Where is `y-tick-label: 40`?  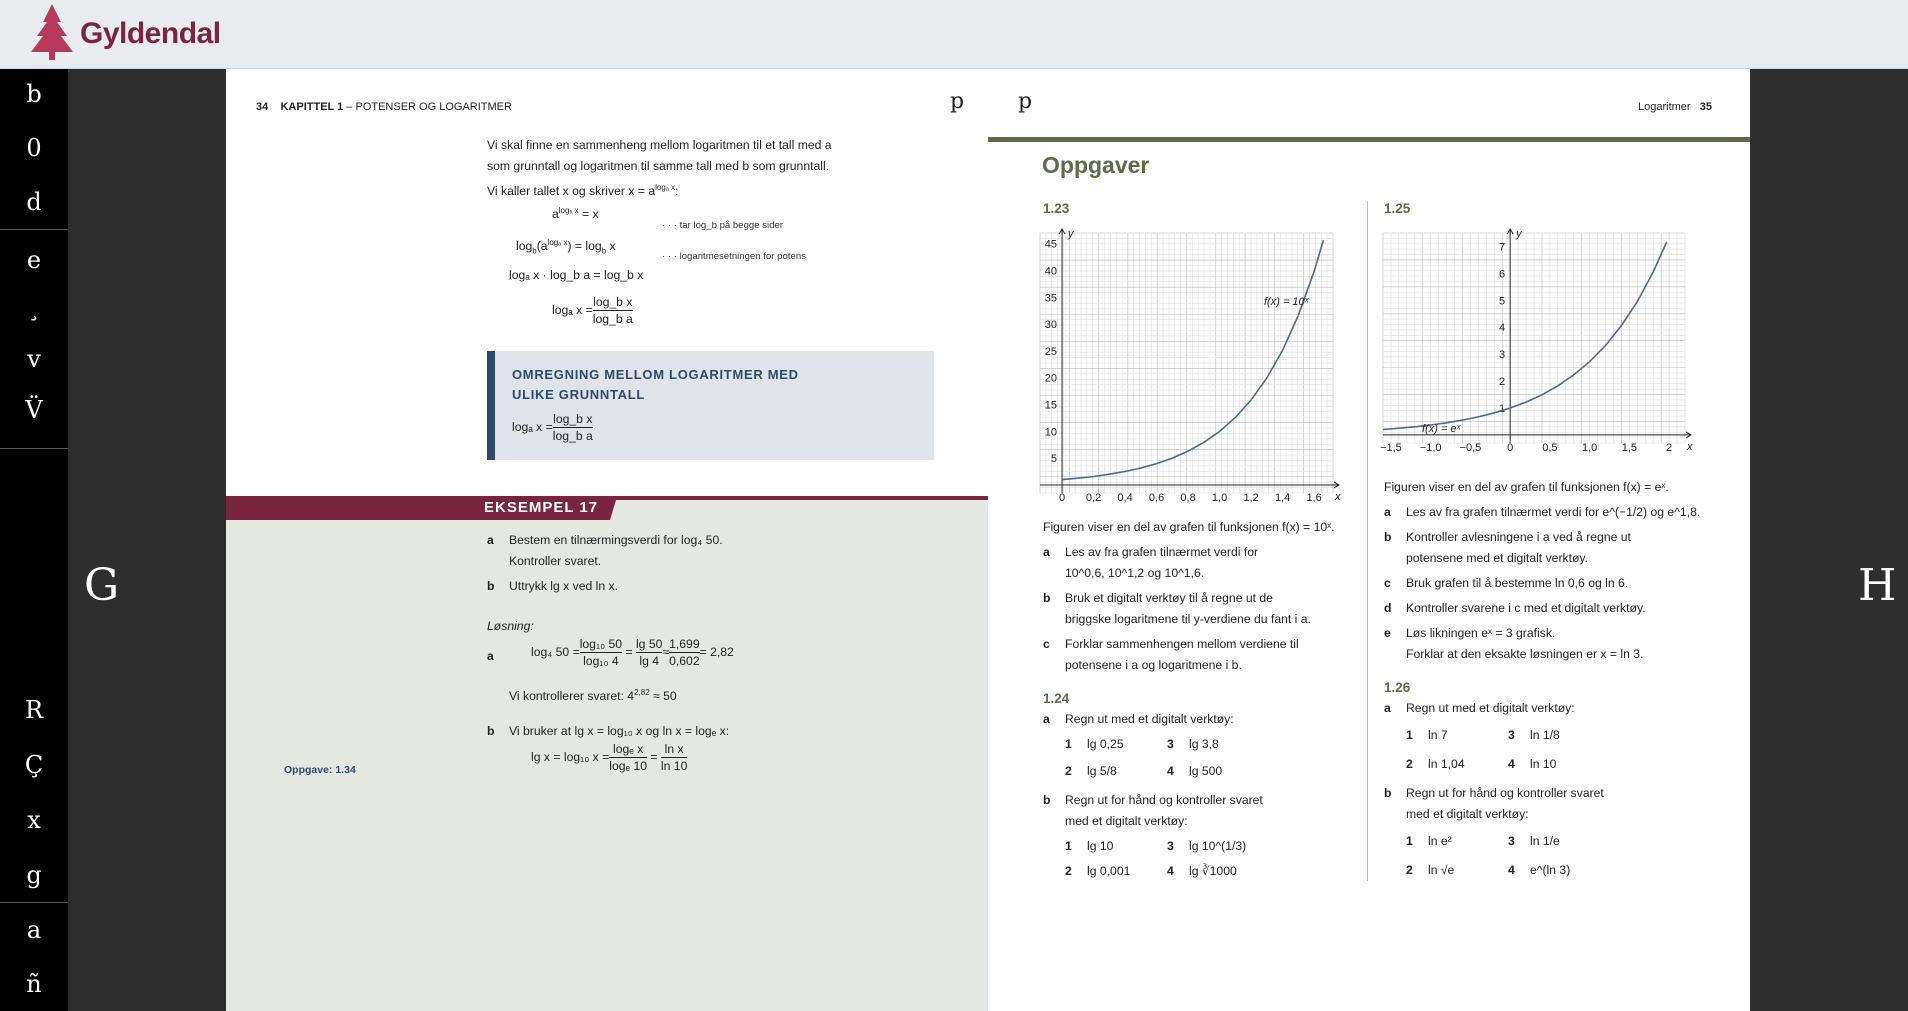 y-tick-label: 40 is located at coordinates (1051, 272).